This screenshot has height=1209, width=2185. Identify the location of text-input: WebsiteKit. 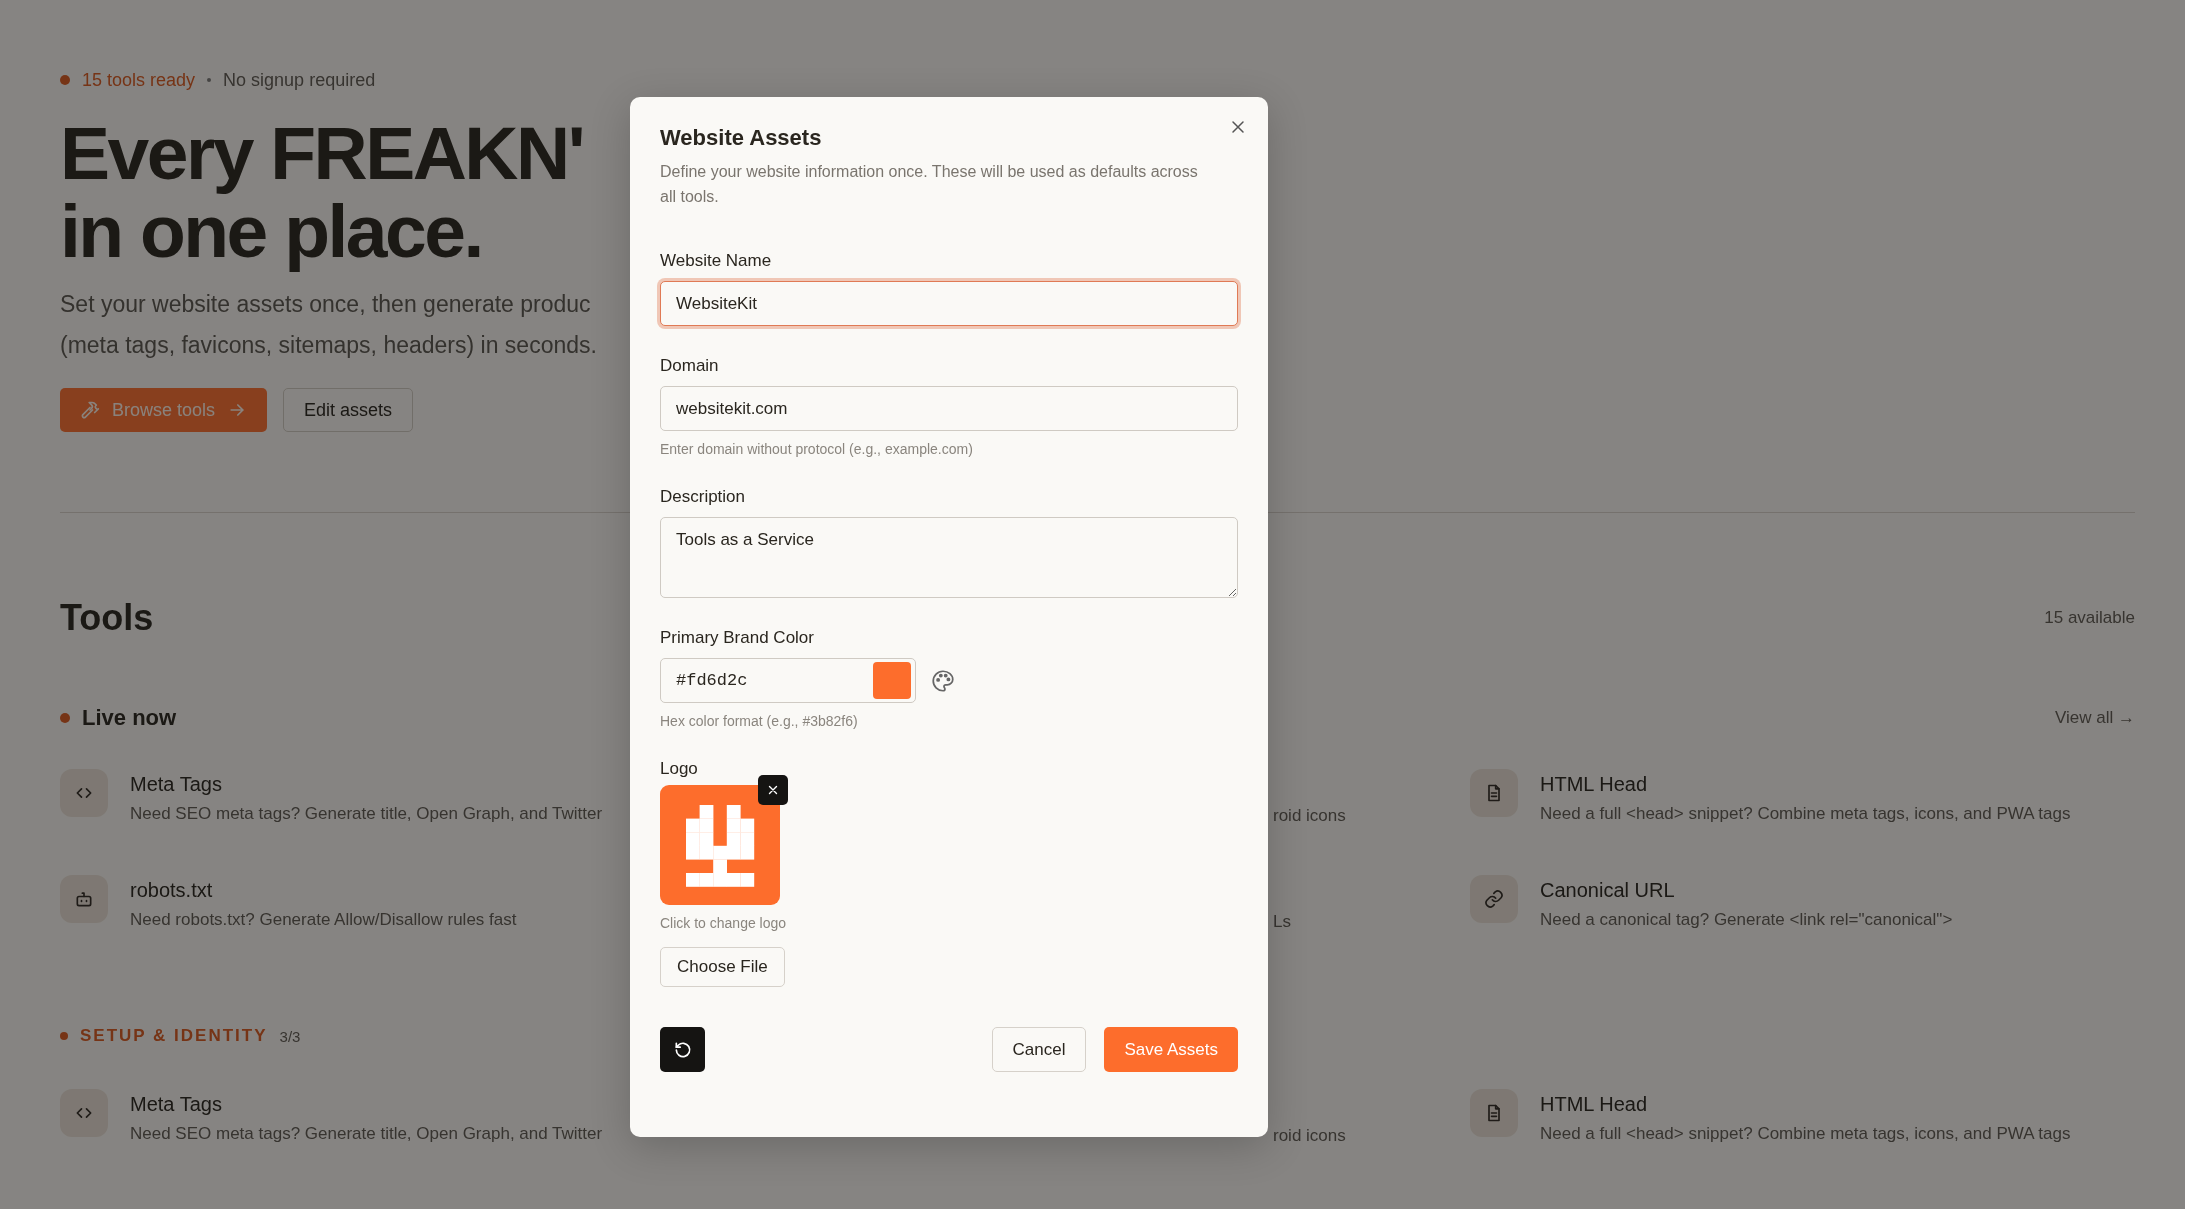
(949, 303).